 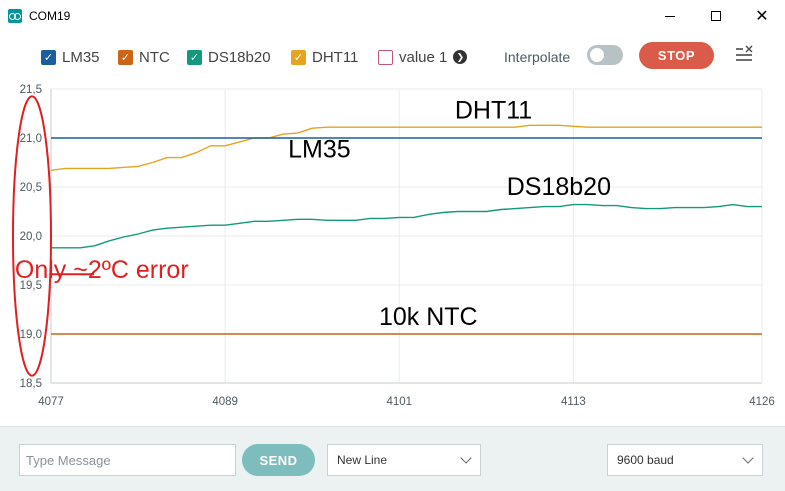 I want to click on x-tick-label: 4089, so click(x=225, y=402).